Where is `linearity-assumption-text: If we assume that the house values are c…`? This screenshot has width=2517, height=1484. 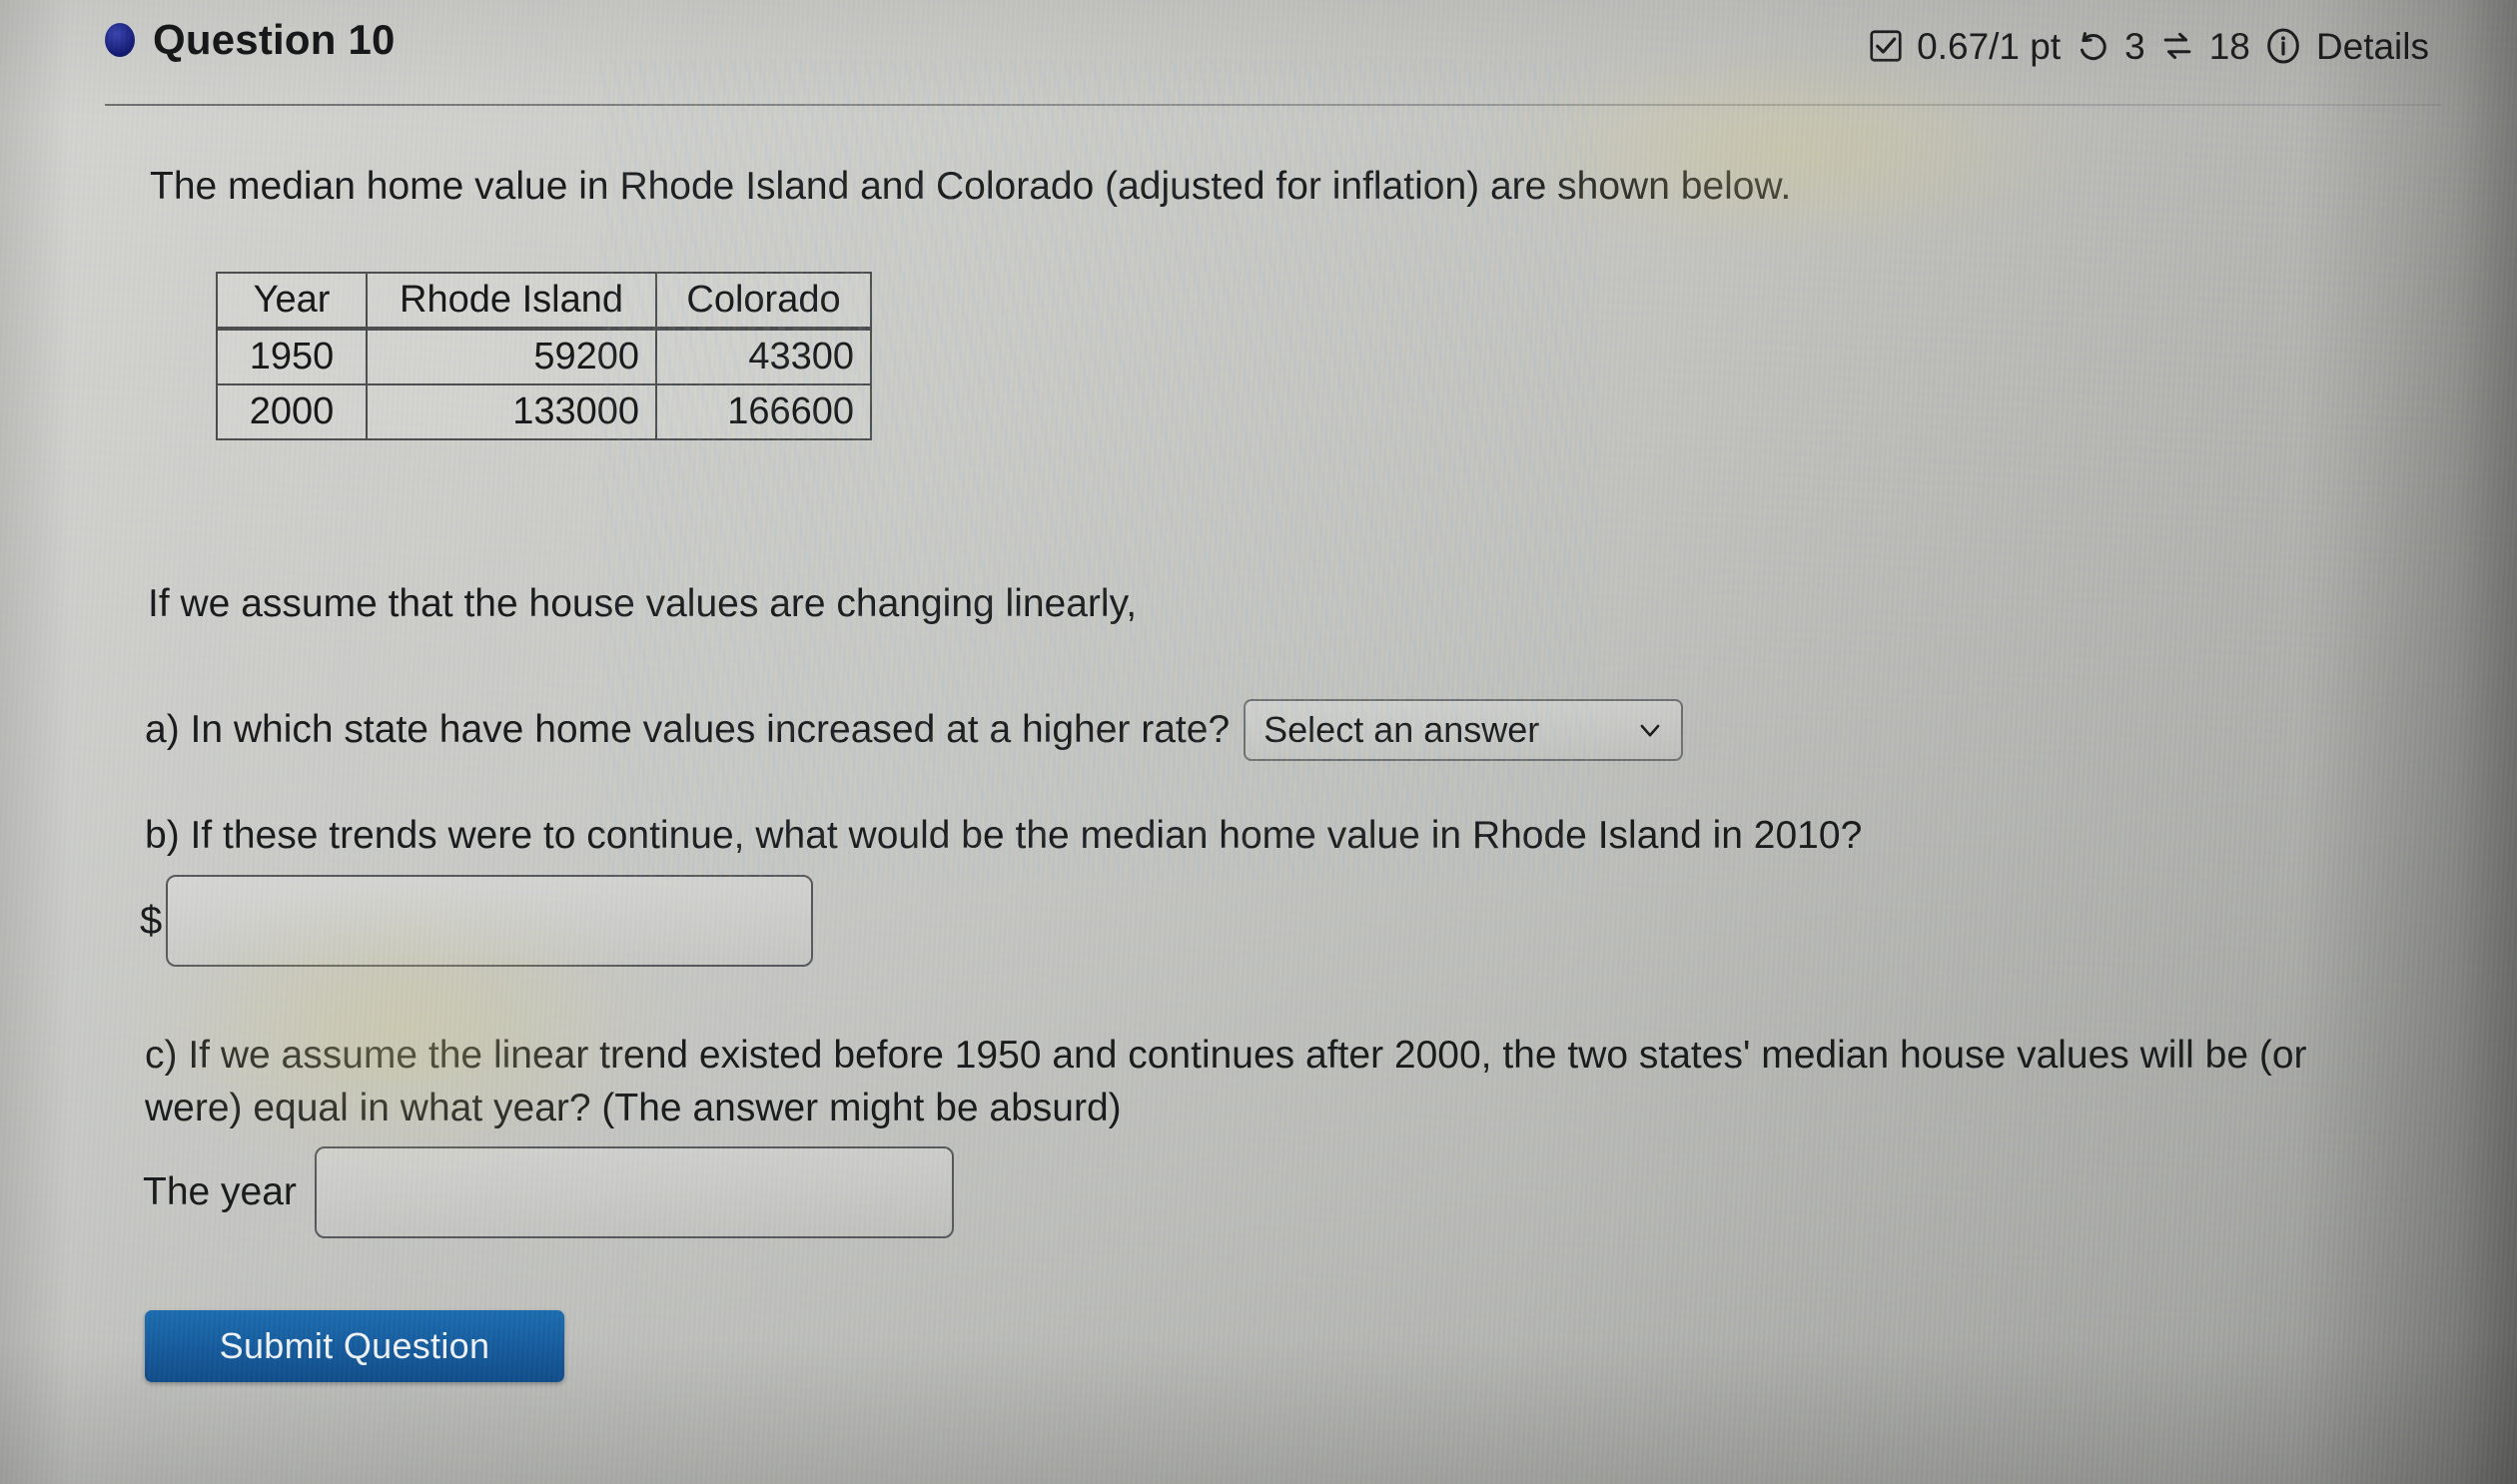
linearity-assumption-text: If we assume that the house values are c… is located at coordinates (643, 603).